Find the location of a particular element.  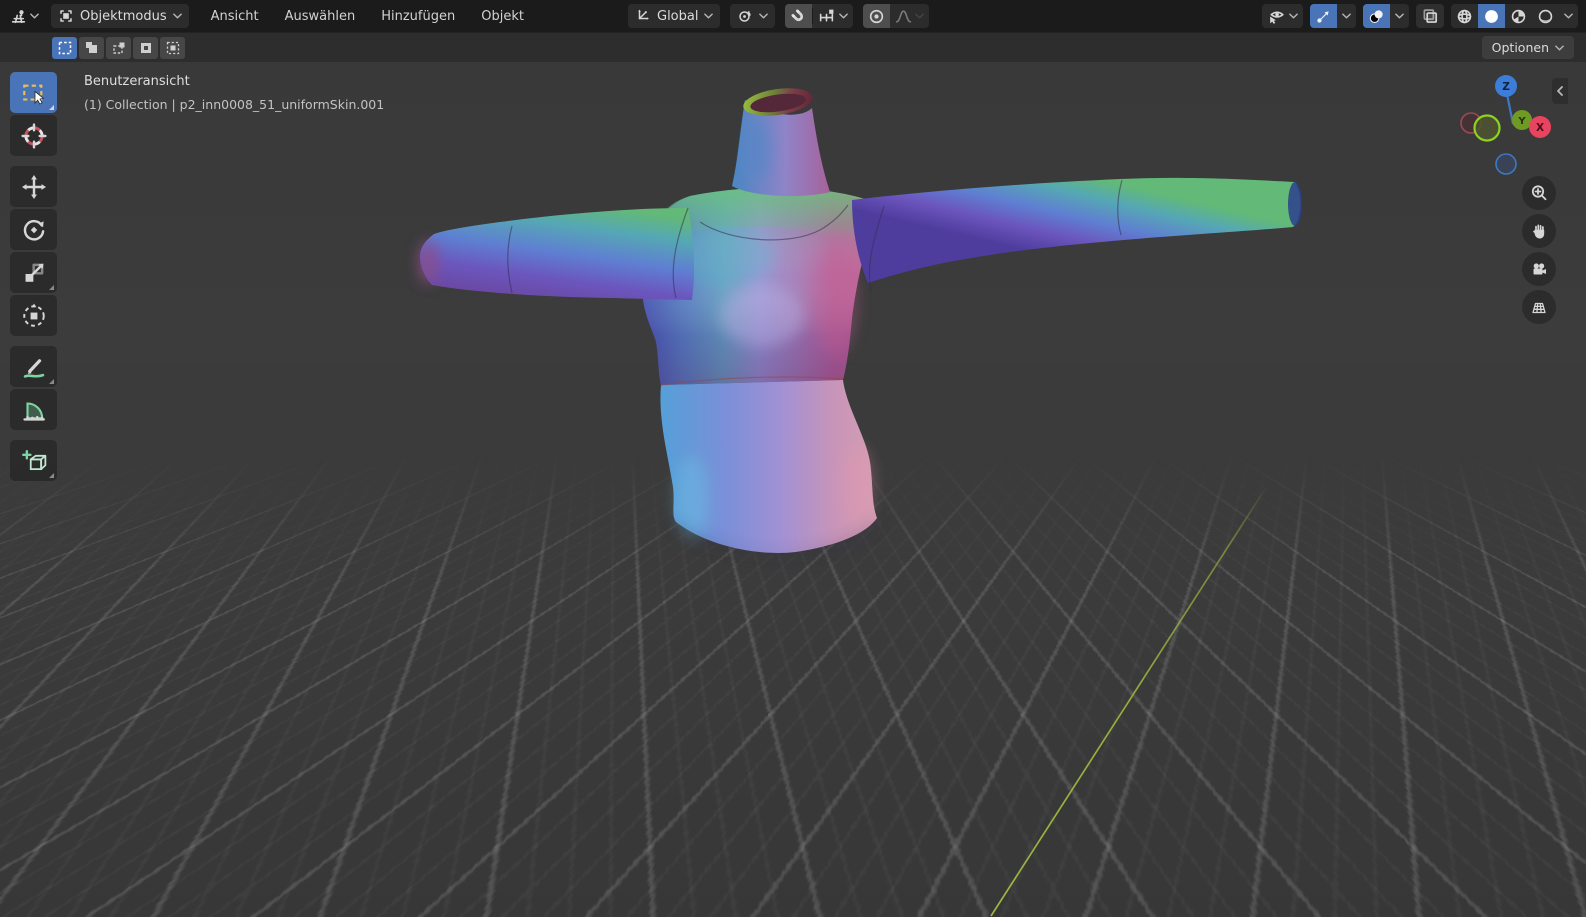

gizmo-axis-neg-z is located at coordinates (1506, 164).